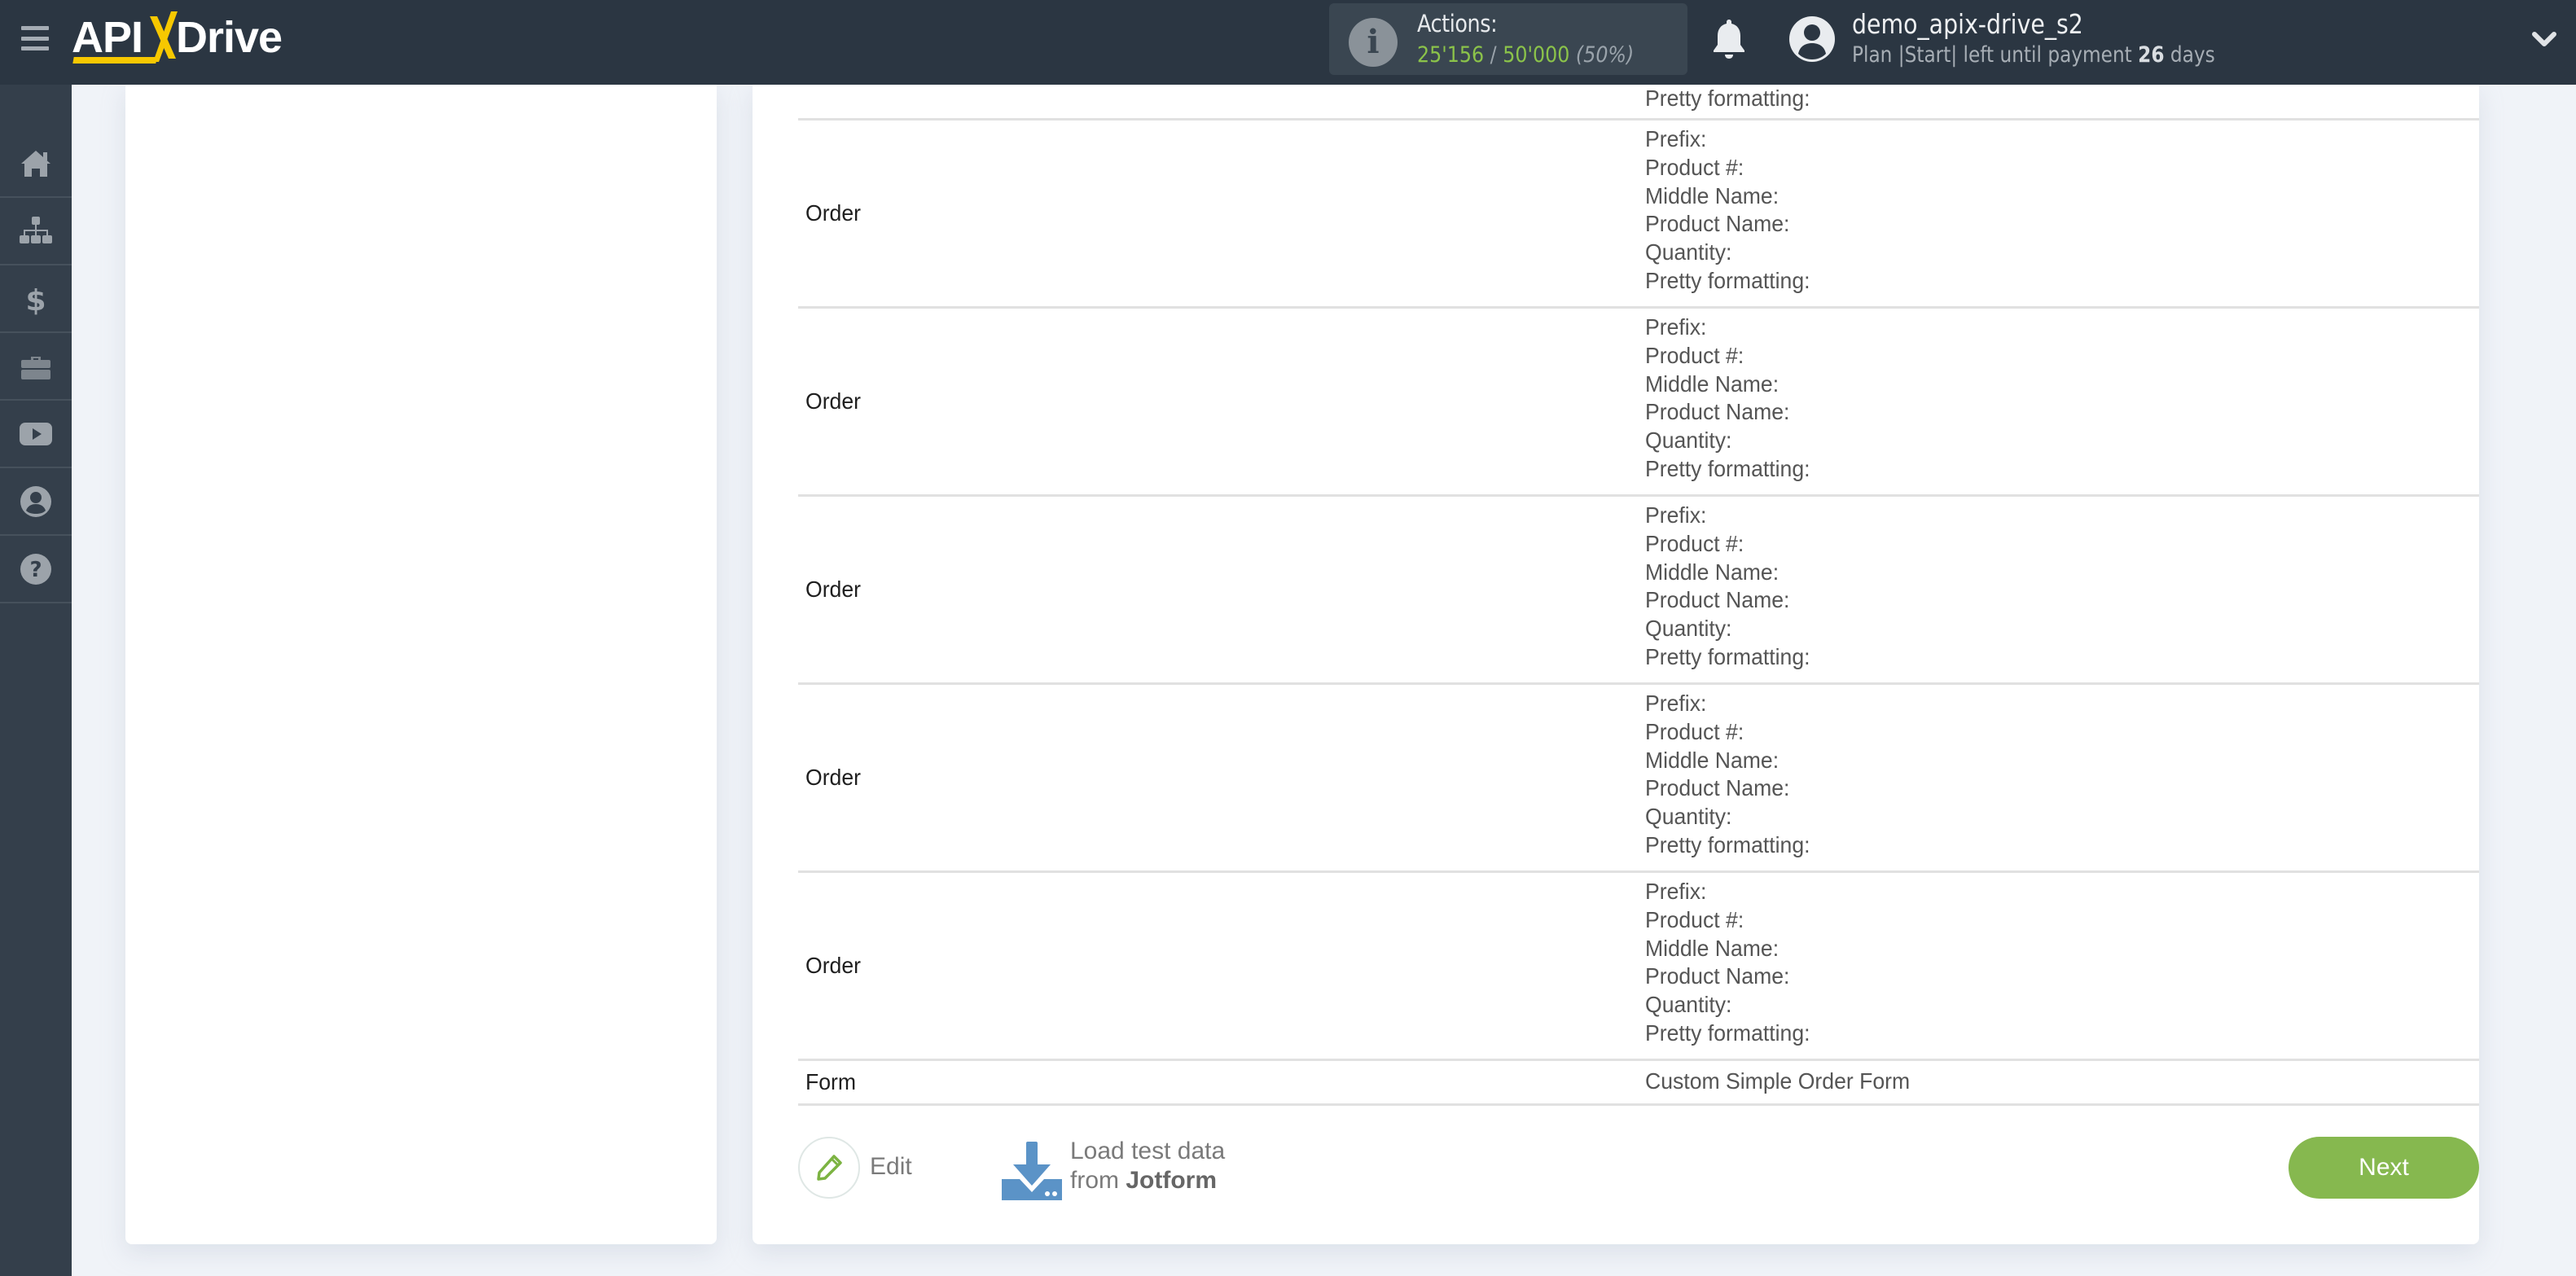 This screenshot has width=2576, height=1276. I want to click on briefcase-icon, so click(35, 367).